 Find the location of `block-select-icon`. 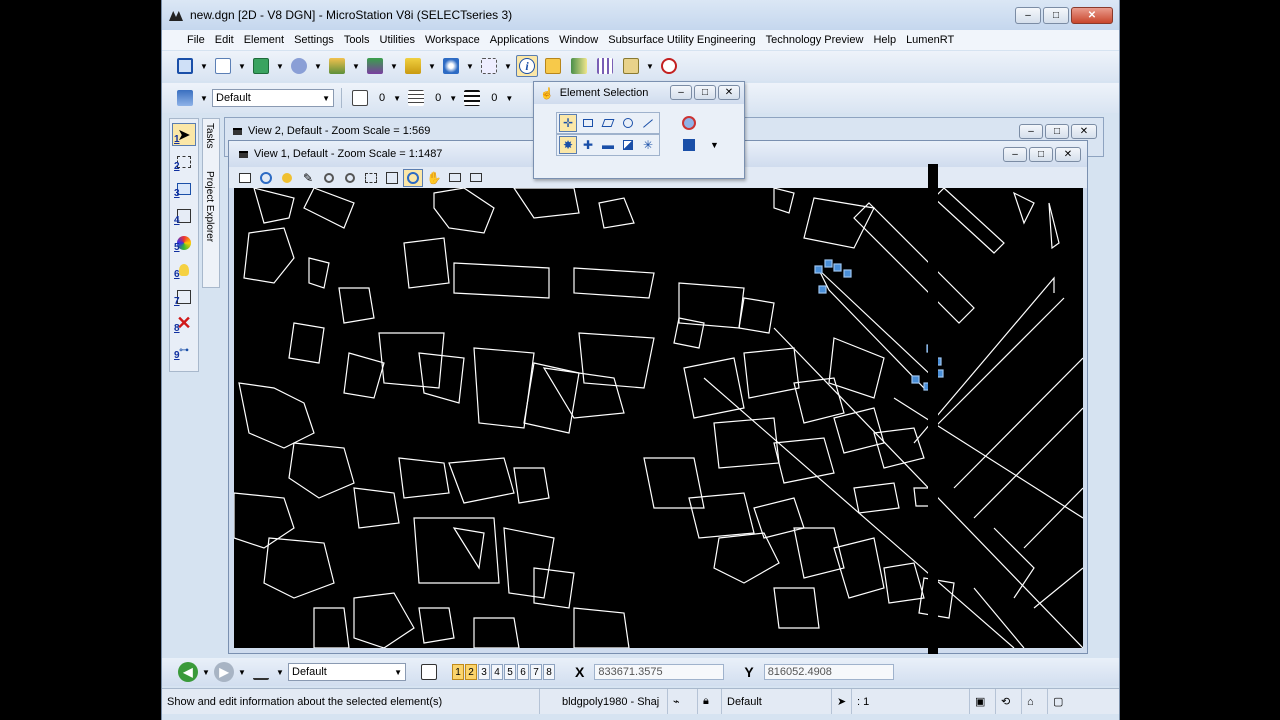

block-select-icon is located at coordinates (588, 123).